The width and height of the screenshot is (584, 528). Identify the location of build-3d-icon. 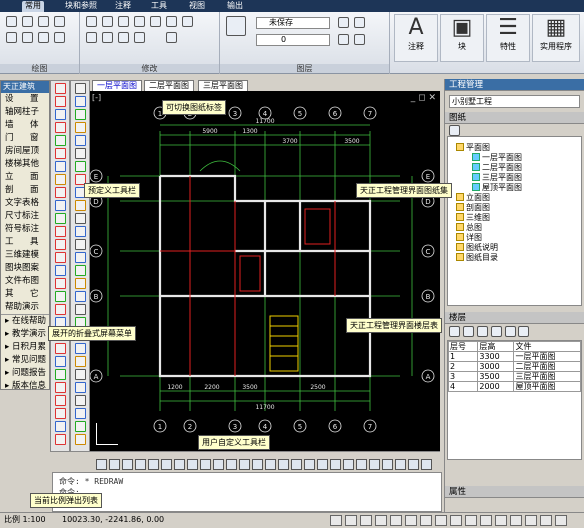
(482, 331).